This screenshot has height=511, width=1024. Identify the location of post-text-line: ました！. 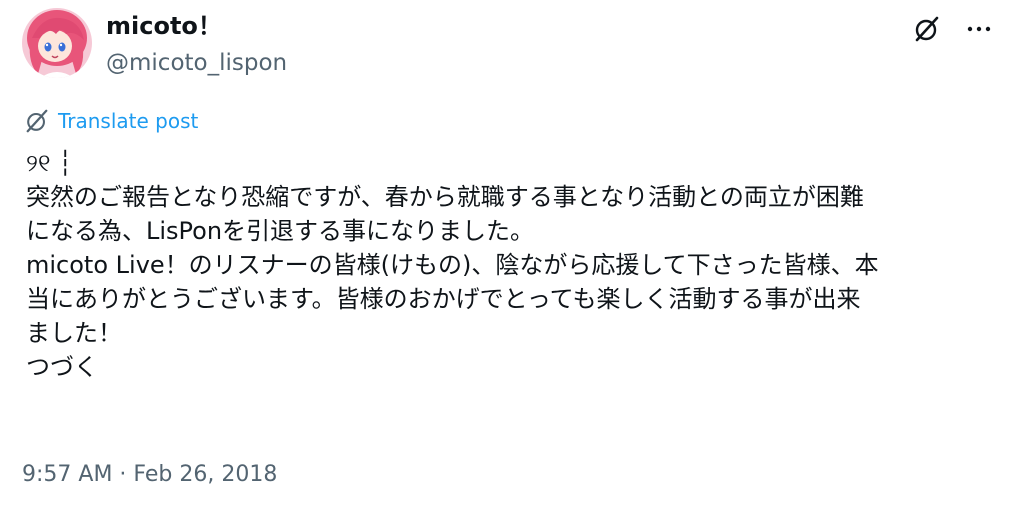
(74, 333).